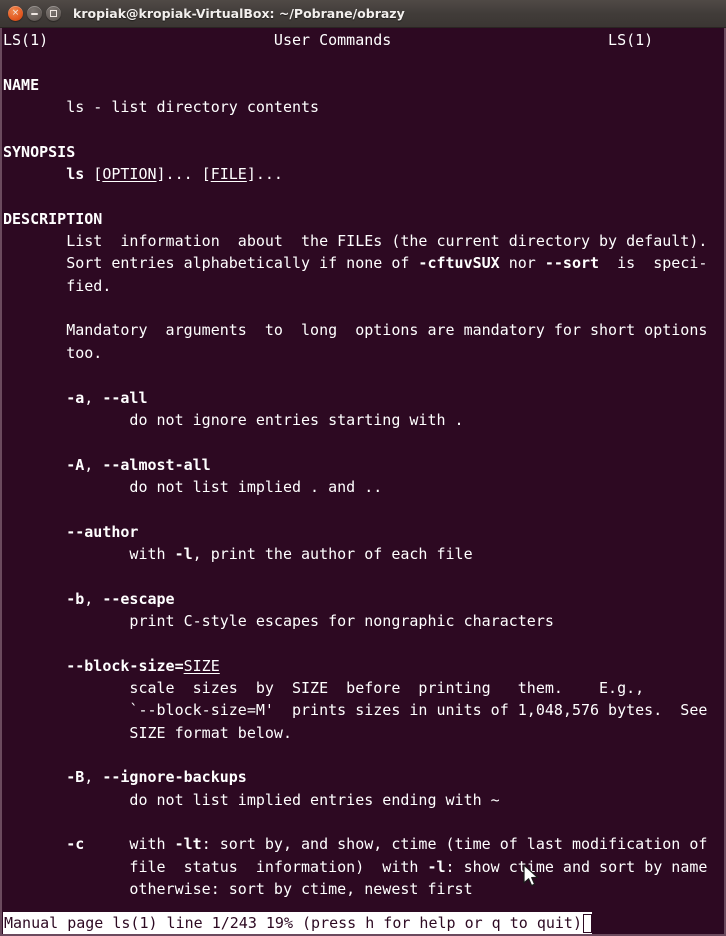 Image resolution: width=726 pixels, height=936 pixels. What do you see at coordinates (188, 844) in the screenshot?
I see `bold-text: -lt` at bounding box center [188, 844].